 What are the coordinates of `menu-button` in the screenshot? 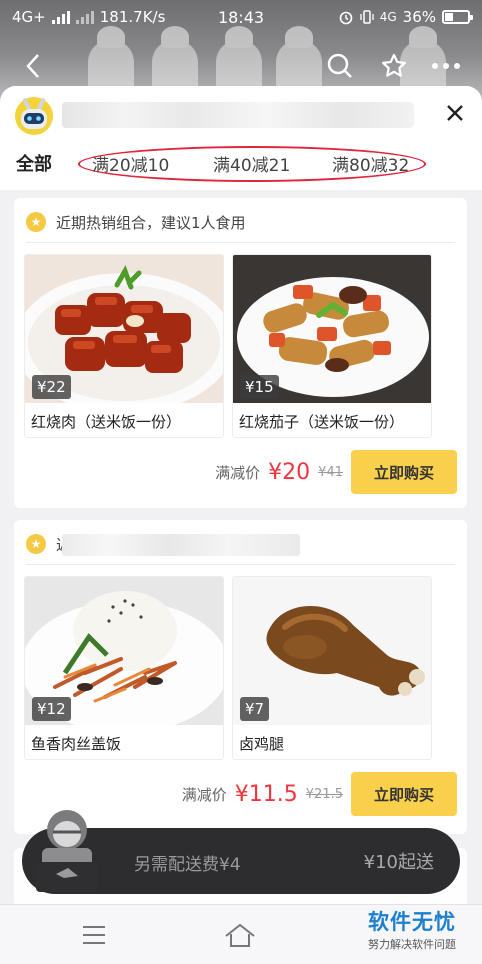 It's located at (94, 935).